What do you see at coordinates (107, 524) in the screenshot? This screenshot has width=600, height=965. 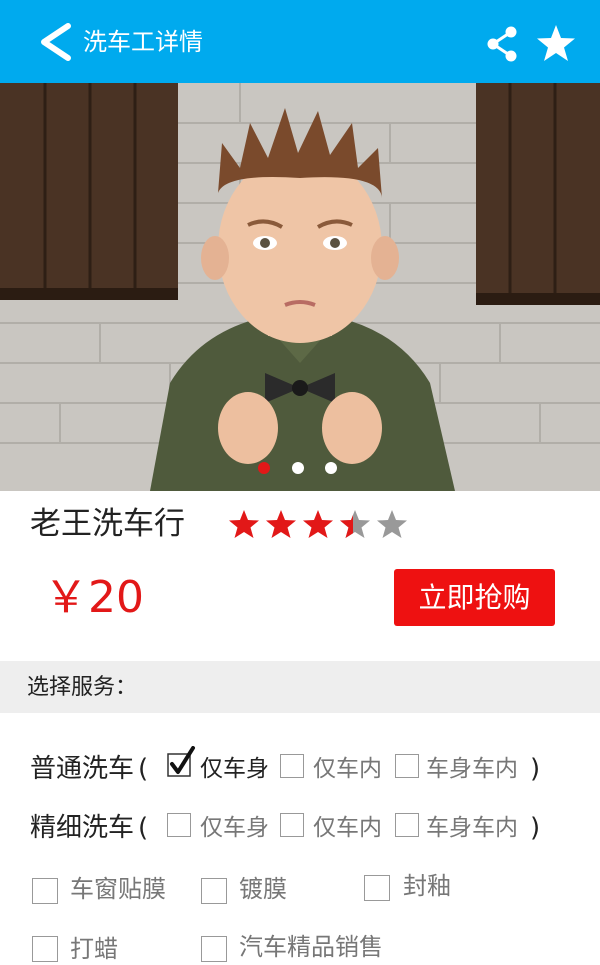 I see `shop-name: 老王洗车行` at bounding box center [107, 524].